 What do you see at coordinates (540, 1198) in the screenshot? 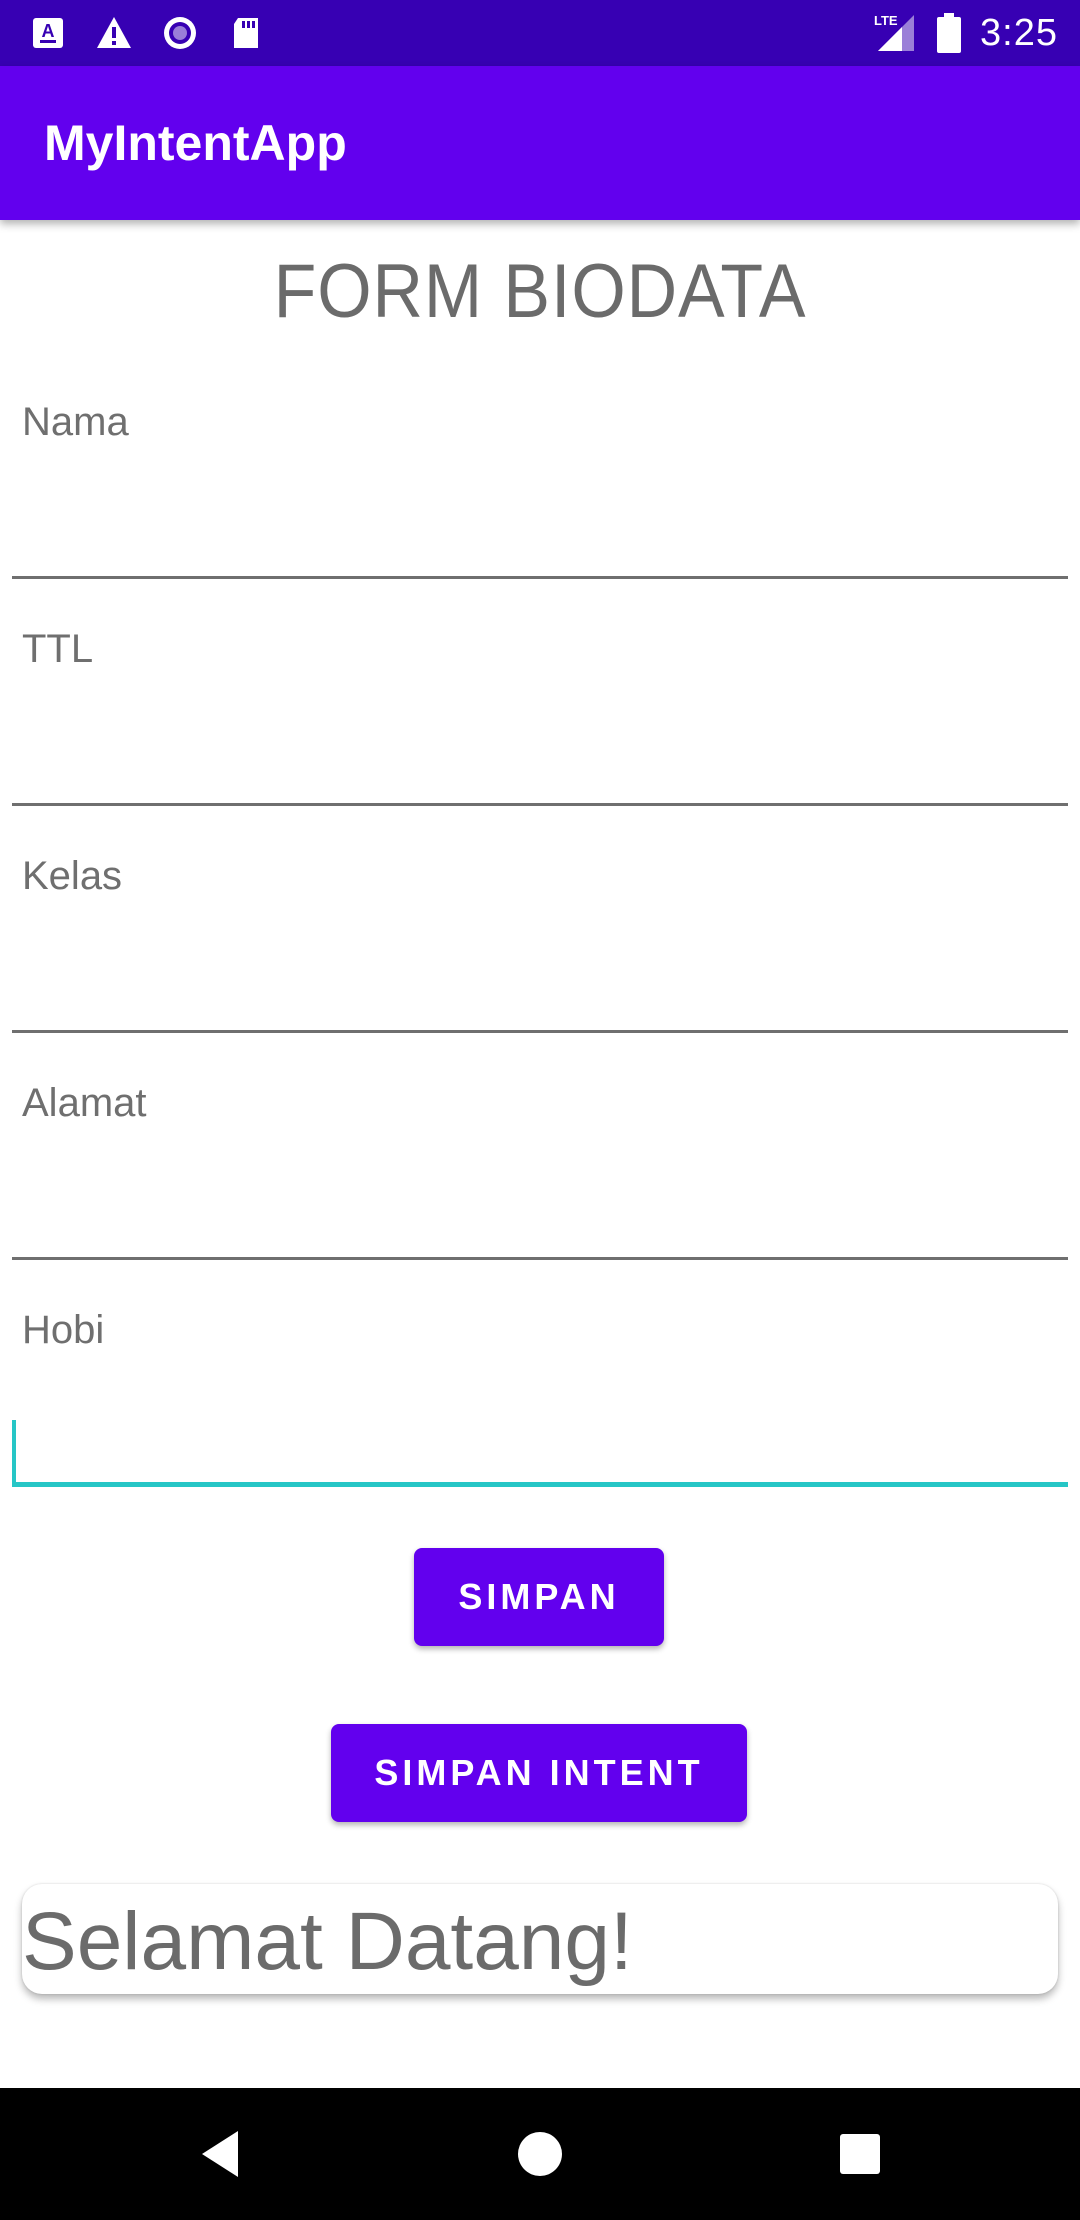
I see `alamat-input` at bounding box center [540, 1198].